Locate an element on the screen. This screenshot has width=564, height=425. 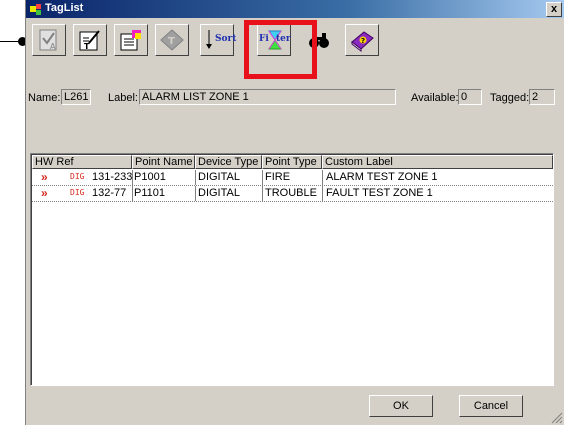
diamond-t-icon: T is located at coordinates (172, 40).